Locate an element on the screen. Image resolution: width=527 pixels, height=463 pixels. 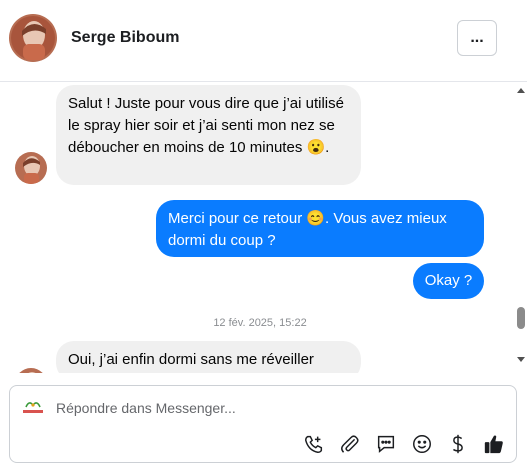
chat-bubble-icon is located at coordinates (386, 444).